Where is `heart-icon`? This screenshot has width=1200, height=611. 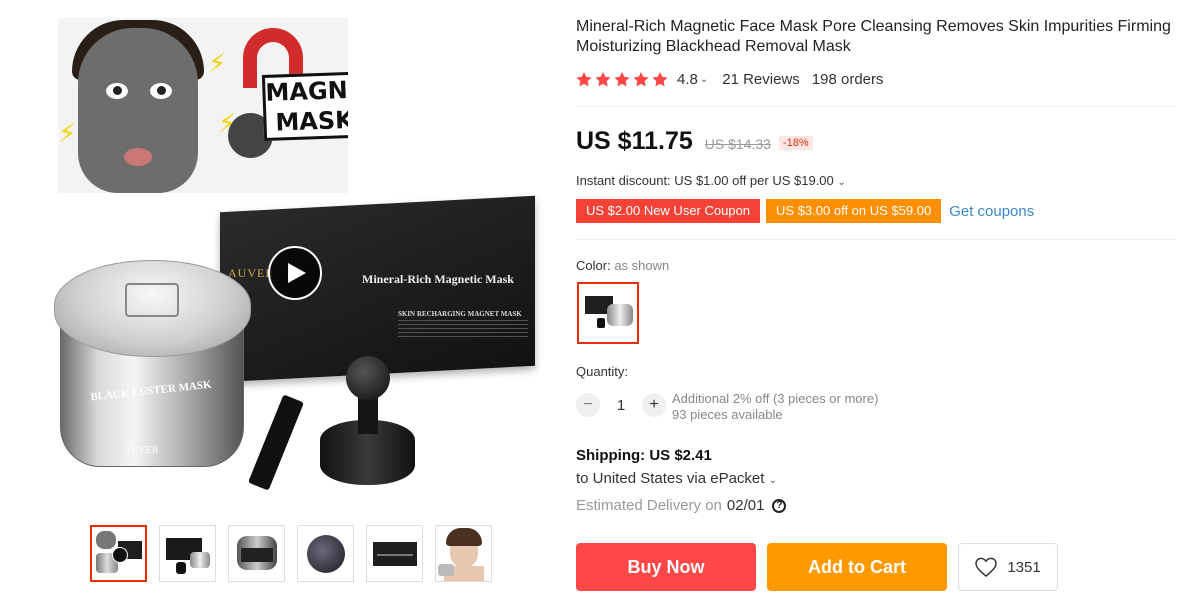
heart-icon is located at coordinates (986, 567).